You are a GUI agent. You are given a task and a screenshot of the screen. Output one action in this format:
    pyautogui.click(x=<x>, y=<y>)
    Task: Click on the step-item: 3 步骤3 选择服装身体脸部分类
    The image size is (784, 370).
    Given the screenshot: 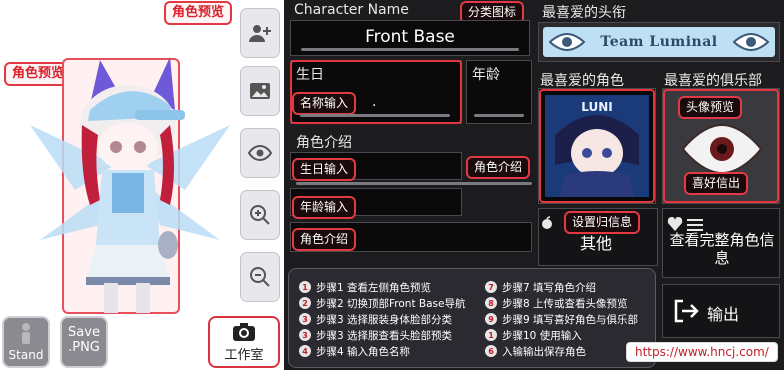 What is the action you would take?
    pyautogui.click(x=389, y=319)
    